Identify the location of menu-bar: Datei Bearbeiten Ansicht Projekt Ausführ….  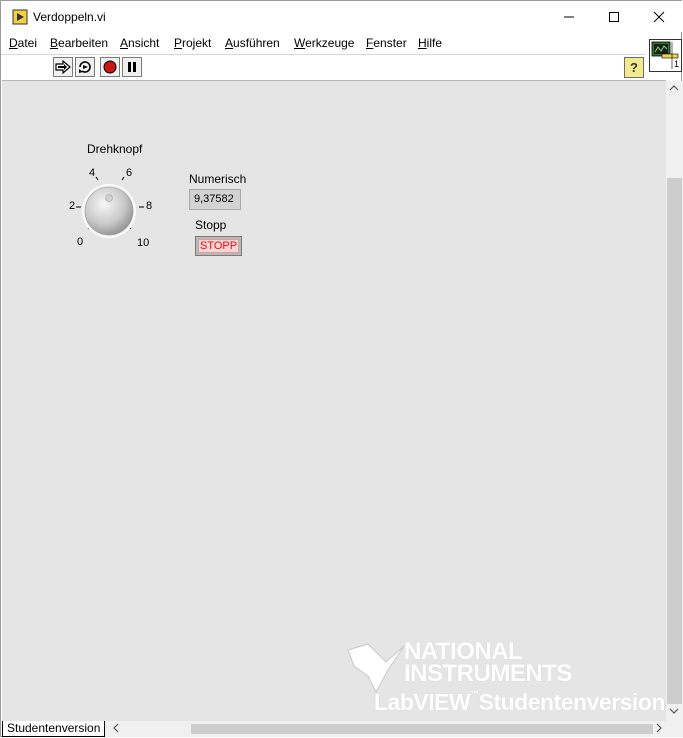
(323, 43).